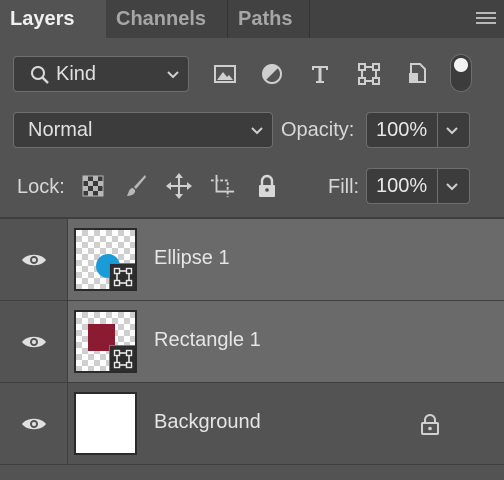  What do you see at coordinates (320, 74) in the screenshot?
I see `filter-type-layers-icon` at bounding box center [320, 74].